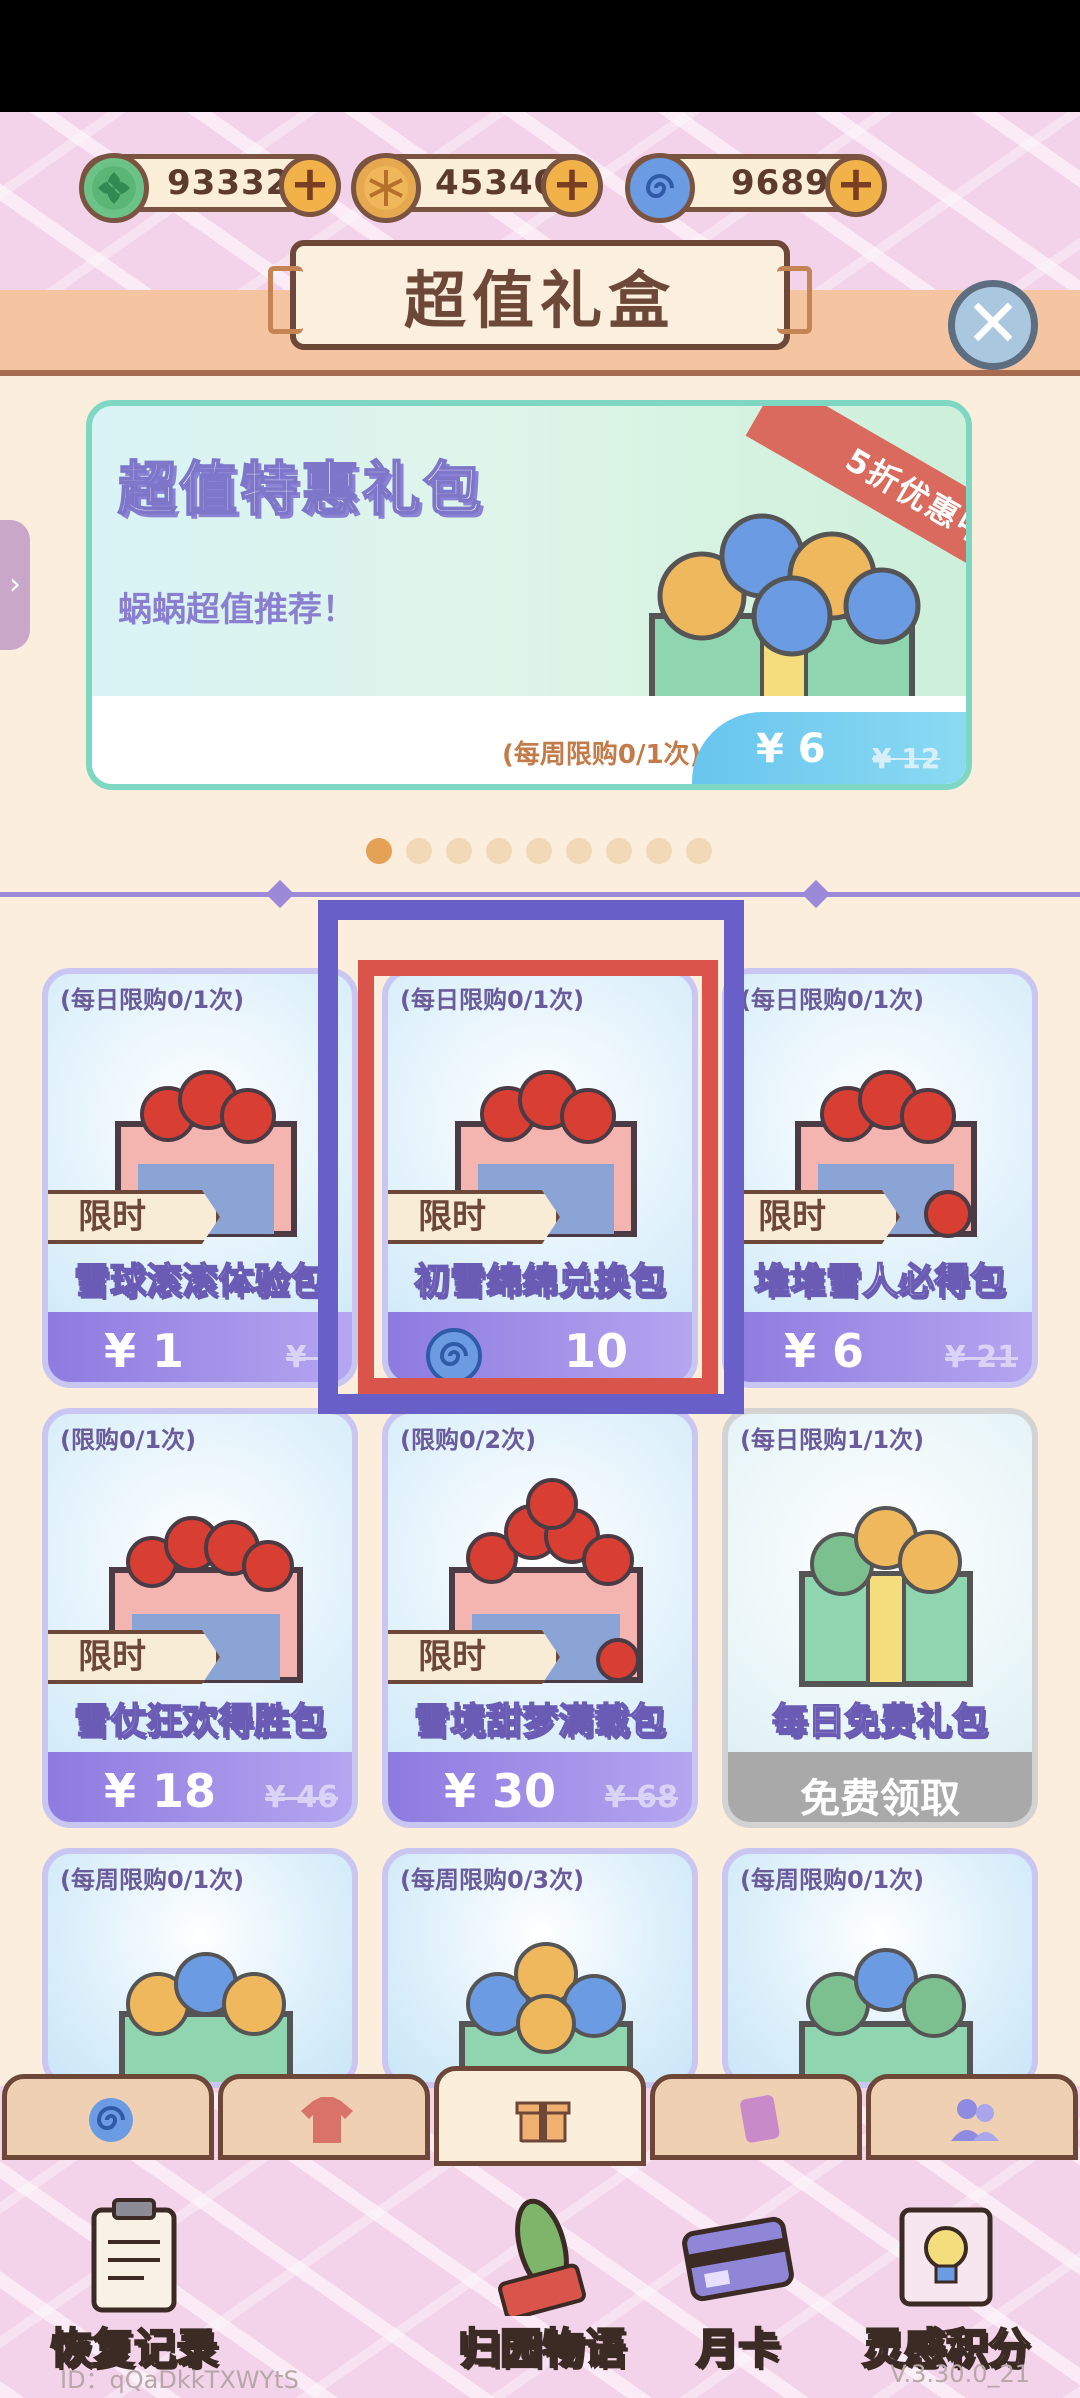 This screenshot has width=1080, height=2398. I want to click on gift-card: (每日限购0/1次) 限时 堆堆雪人必得包 ¥ 6 ¥ 21, so click(880, 1178).